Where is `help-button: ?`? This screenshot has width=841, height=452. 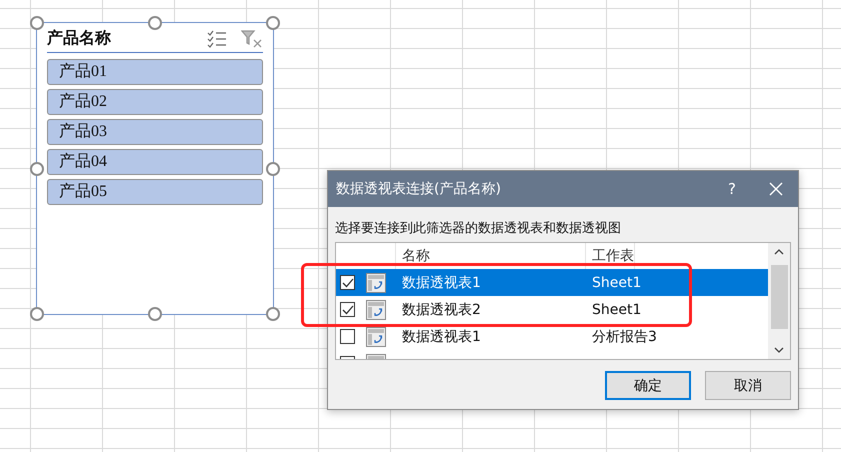
help-button: ? is located at coordinates (732, 189).